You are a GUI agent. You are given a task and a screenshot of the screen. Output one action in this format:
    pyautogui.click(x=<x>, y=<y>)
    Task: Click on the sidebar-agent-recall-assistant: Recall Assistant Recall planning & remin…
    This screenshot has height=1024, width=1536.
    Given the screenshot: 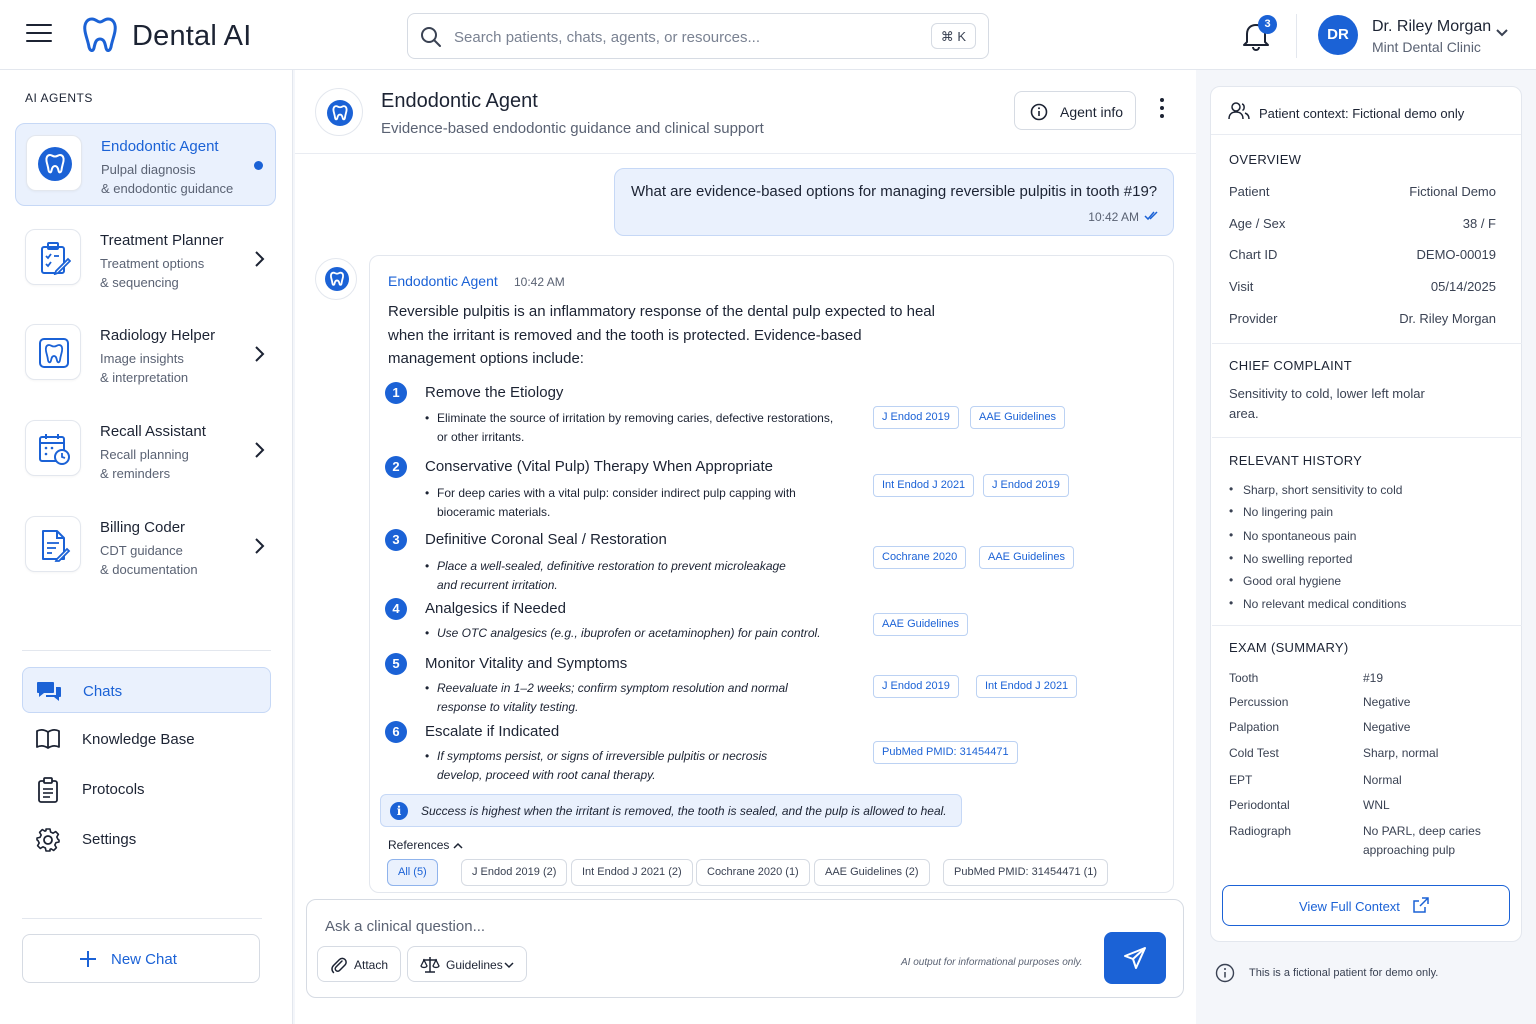 What is the action you would take?
    pyautogui.click(x=145, y=450)
    